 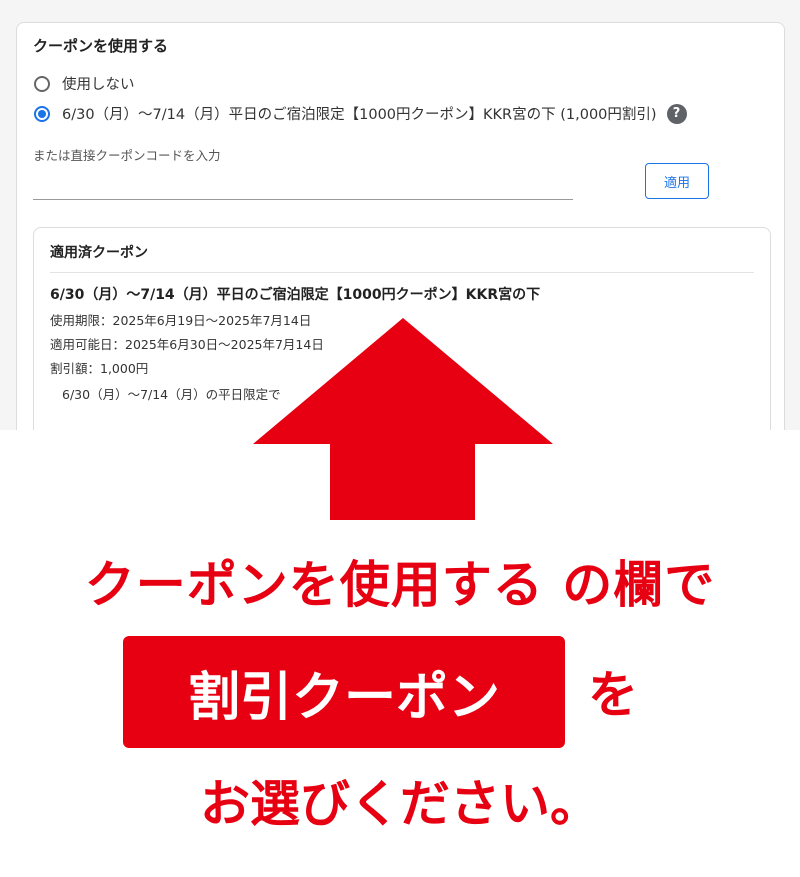 I want to click on discount-coupon-badge-text: 割引クーポン, so click(x=343, y=697).